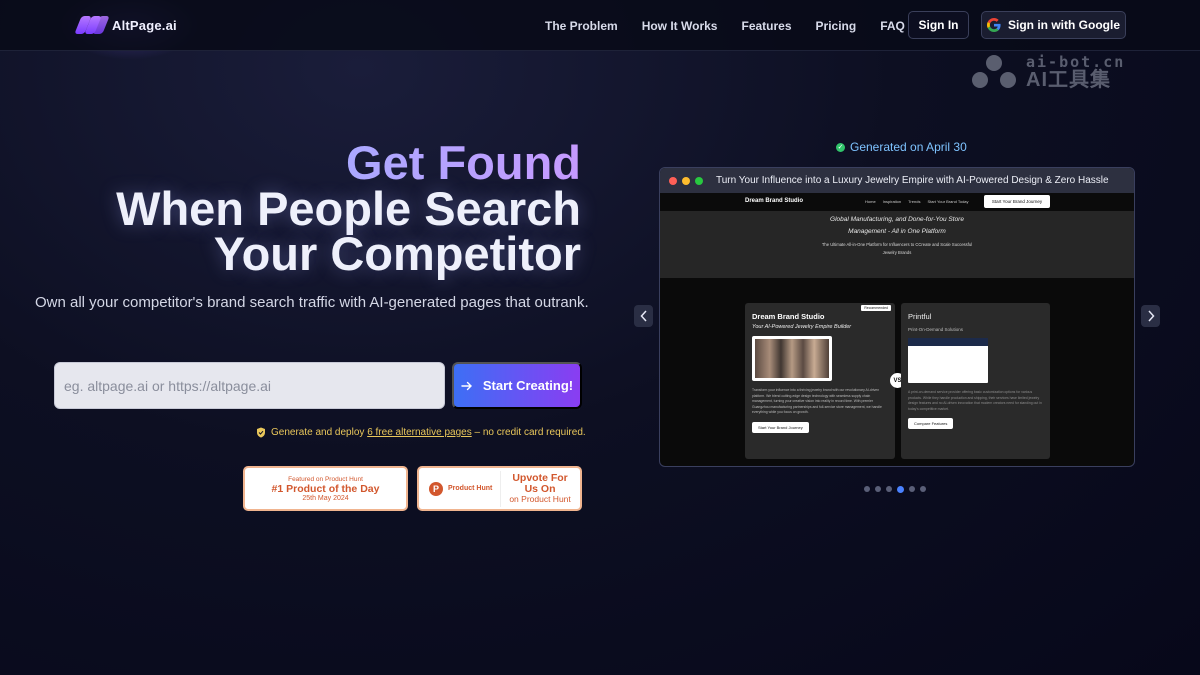 The height and width of the screenshot is (675, 1200). I want to click on product-hunt-icon: P, so click(436, 488).